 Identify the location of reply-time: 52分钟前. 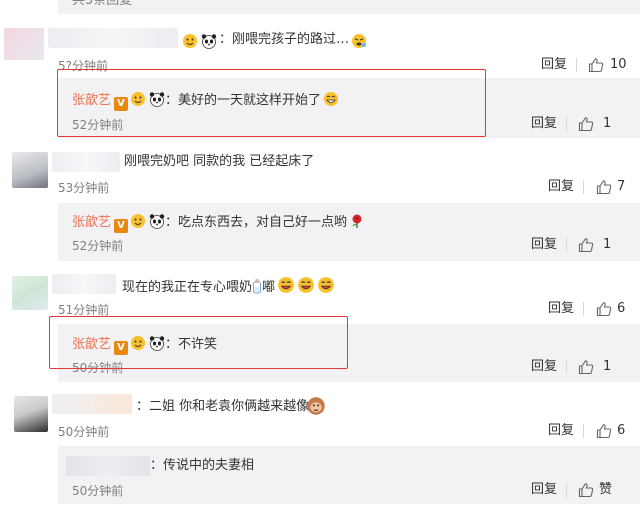
(98, 246).